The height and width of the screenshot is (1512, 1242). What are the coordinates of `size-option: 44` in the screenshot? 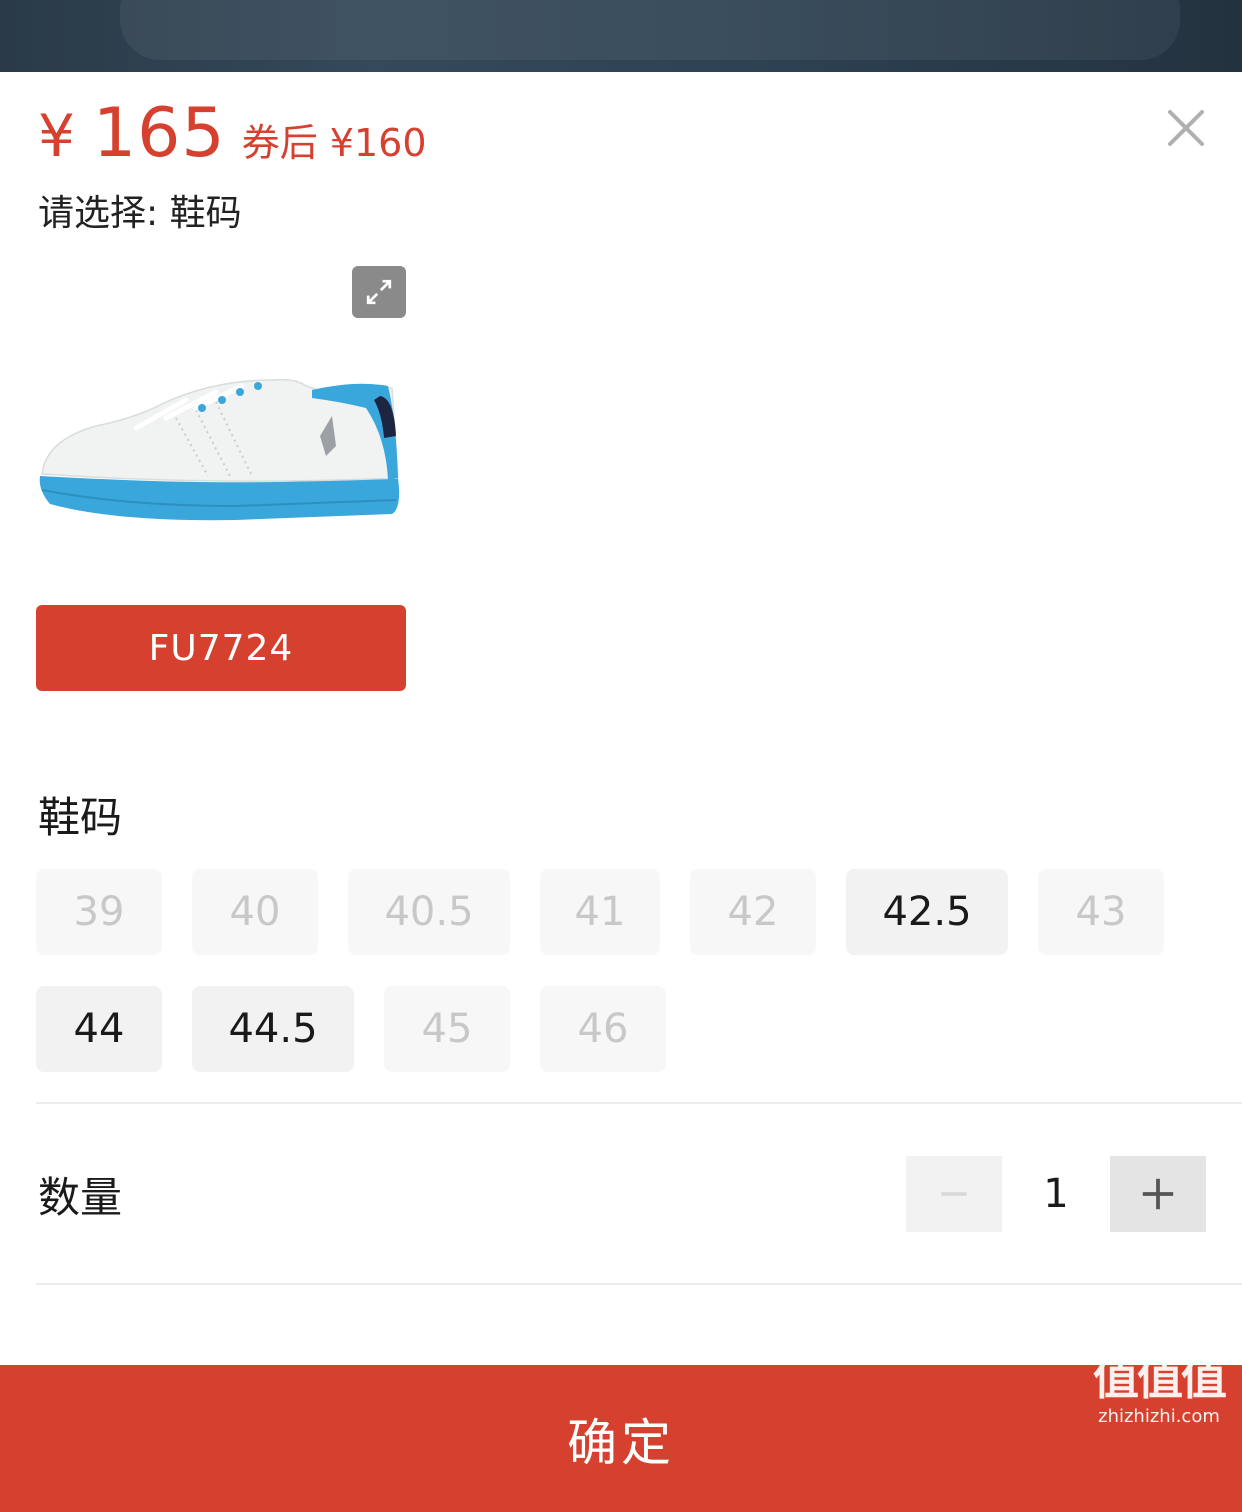 It's located at (99, 1029).